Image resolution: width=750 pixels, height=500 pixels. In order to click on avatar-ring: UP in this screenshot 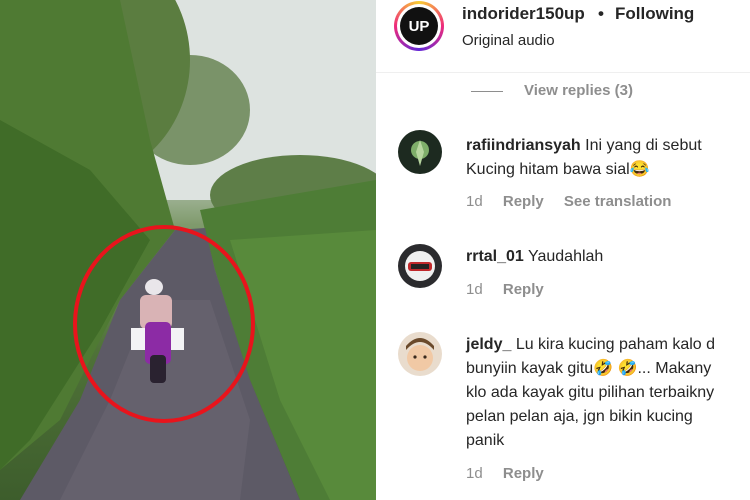, I will do `click(419, 26)`.